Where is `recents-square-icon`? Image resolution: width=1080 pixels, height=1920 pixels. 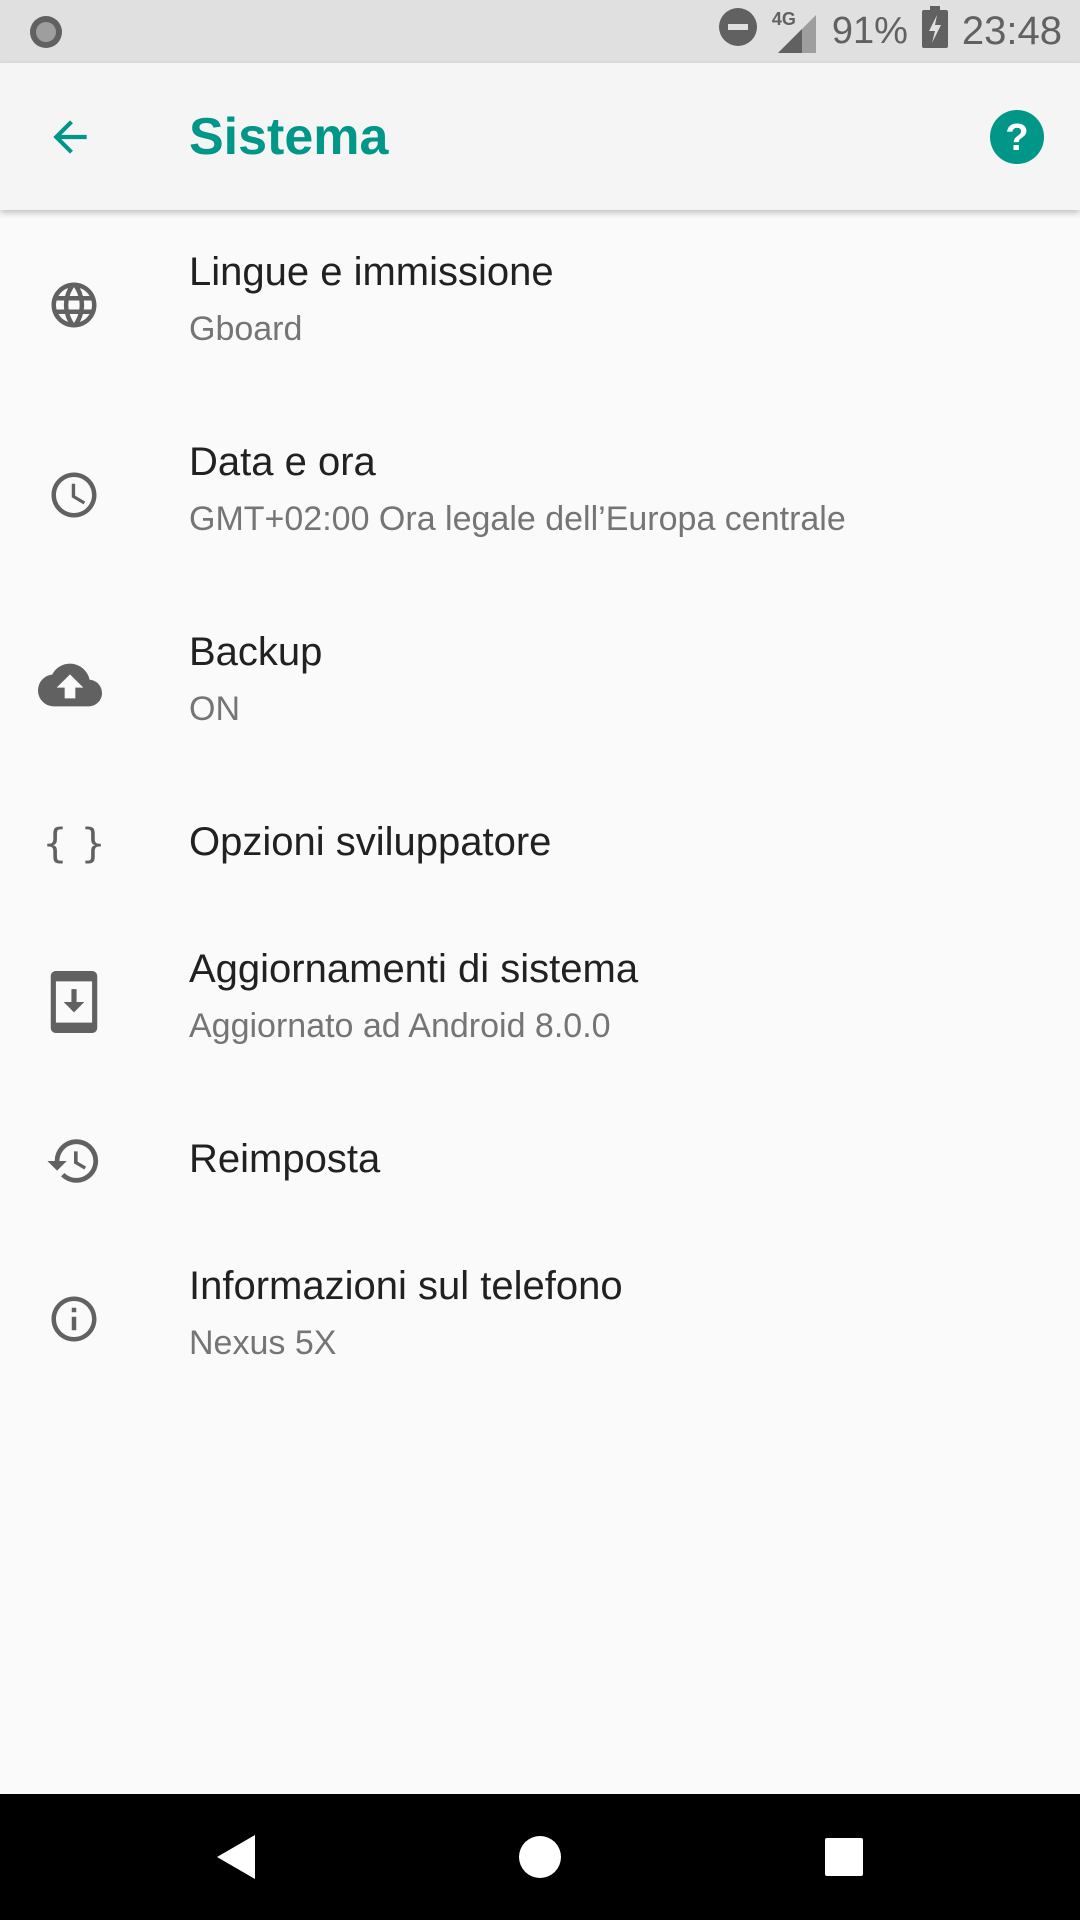
recents-square-icon is located at coordinates (844, 1857).